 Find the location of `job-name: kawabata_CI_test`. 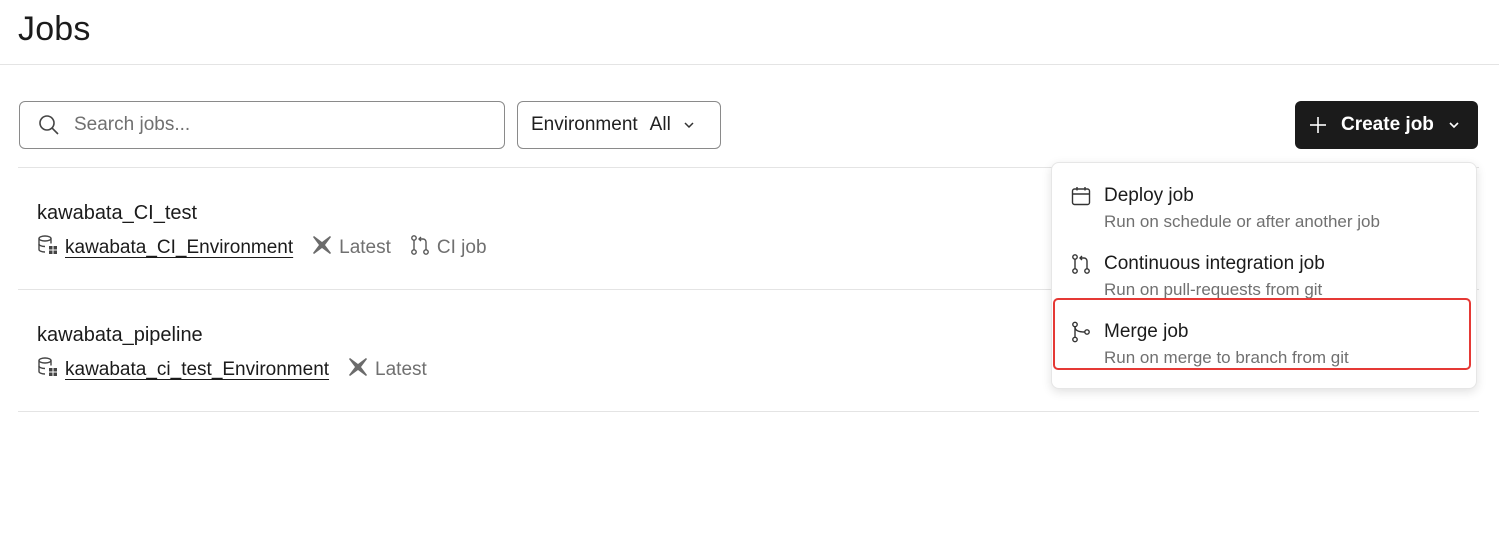

job-name: kawabata_CI_test is located at coordinates (117, 213).